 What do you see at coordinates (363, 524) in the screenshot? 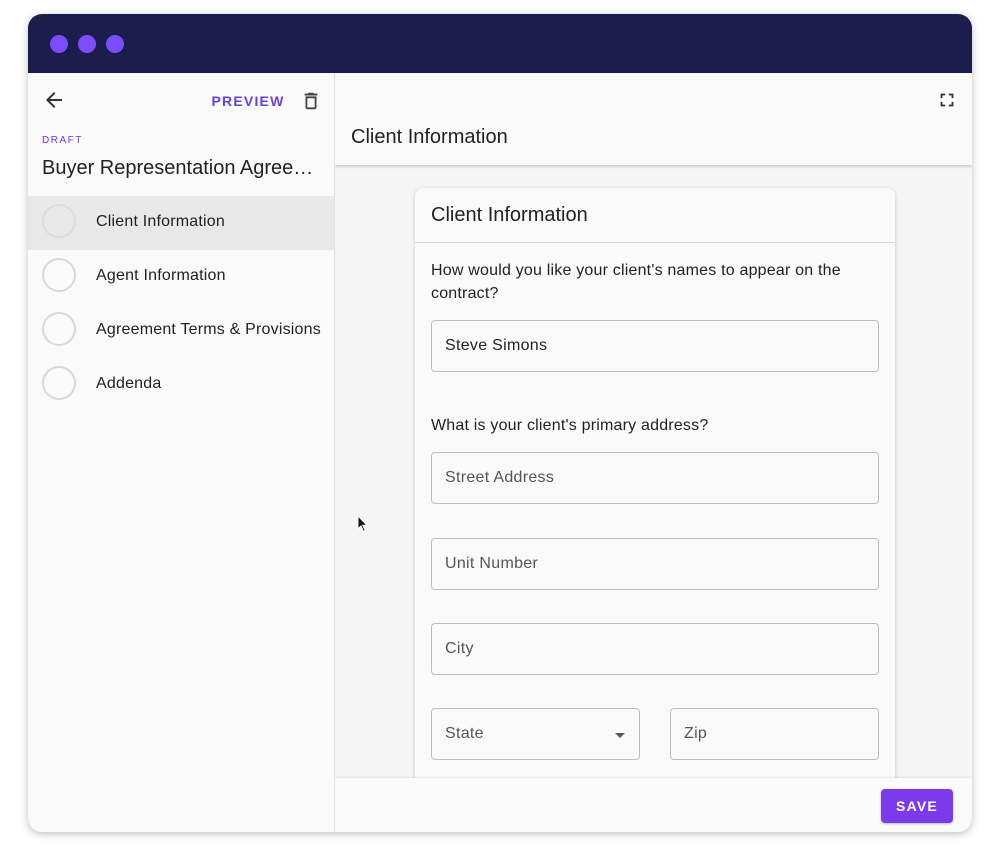
I see `mouse-cursor-icon` at bounding box center [363, 524].